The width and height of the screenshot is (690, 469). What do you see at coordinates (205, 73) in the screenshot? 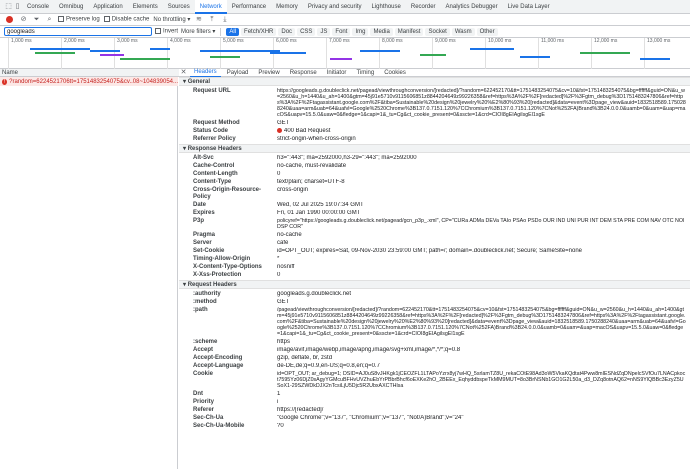
I see `detail-tab-headers: Headers` at bounding box center [205, 73].